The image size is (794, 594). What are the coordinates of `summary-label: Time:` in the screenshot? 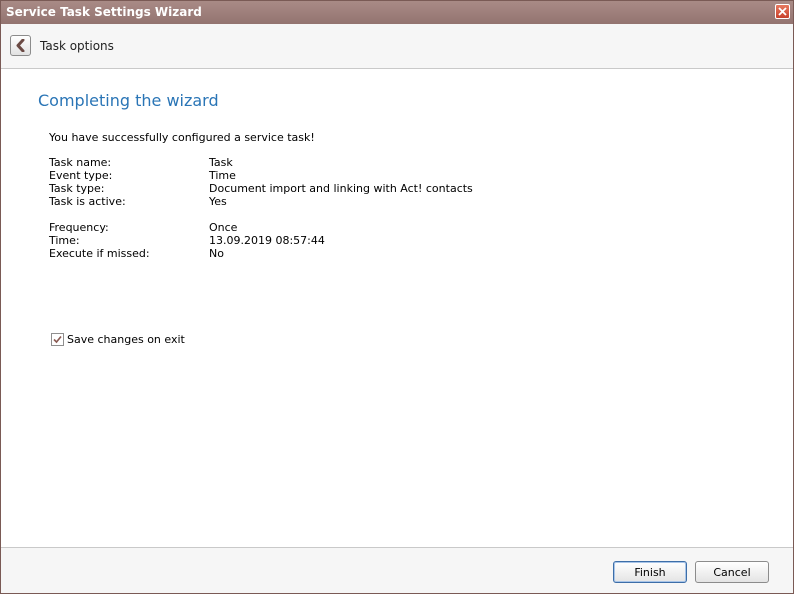 It's located at (64, 240).